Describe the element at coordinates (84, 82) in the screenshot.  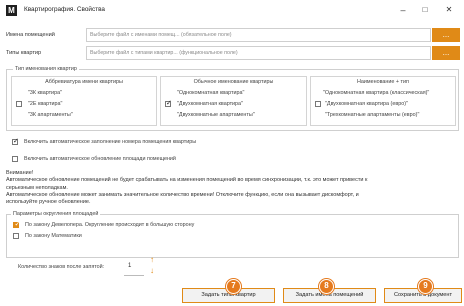
I see `naming-column-header: Аббревиатура имени квартиры` at that location.